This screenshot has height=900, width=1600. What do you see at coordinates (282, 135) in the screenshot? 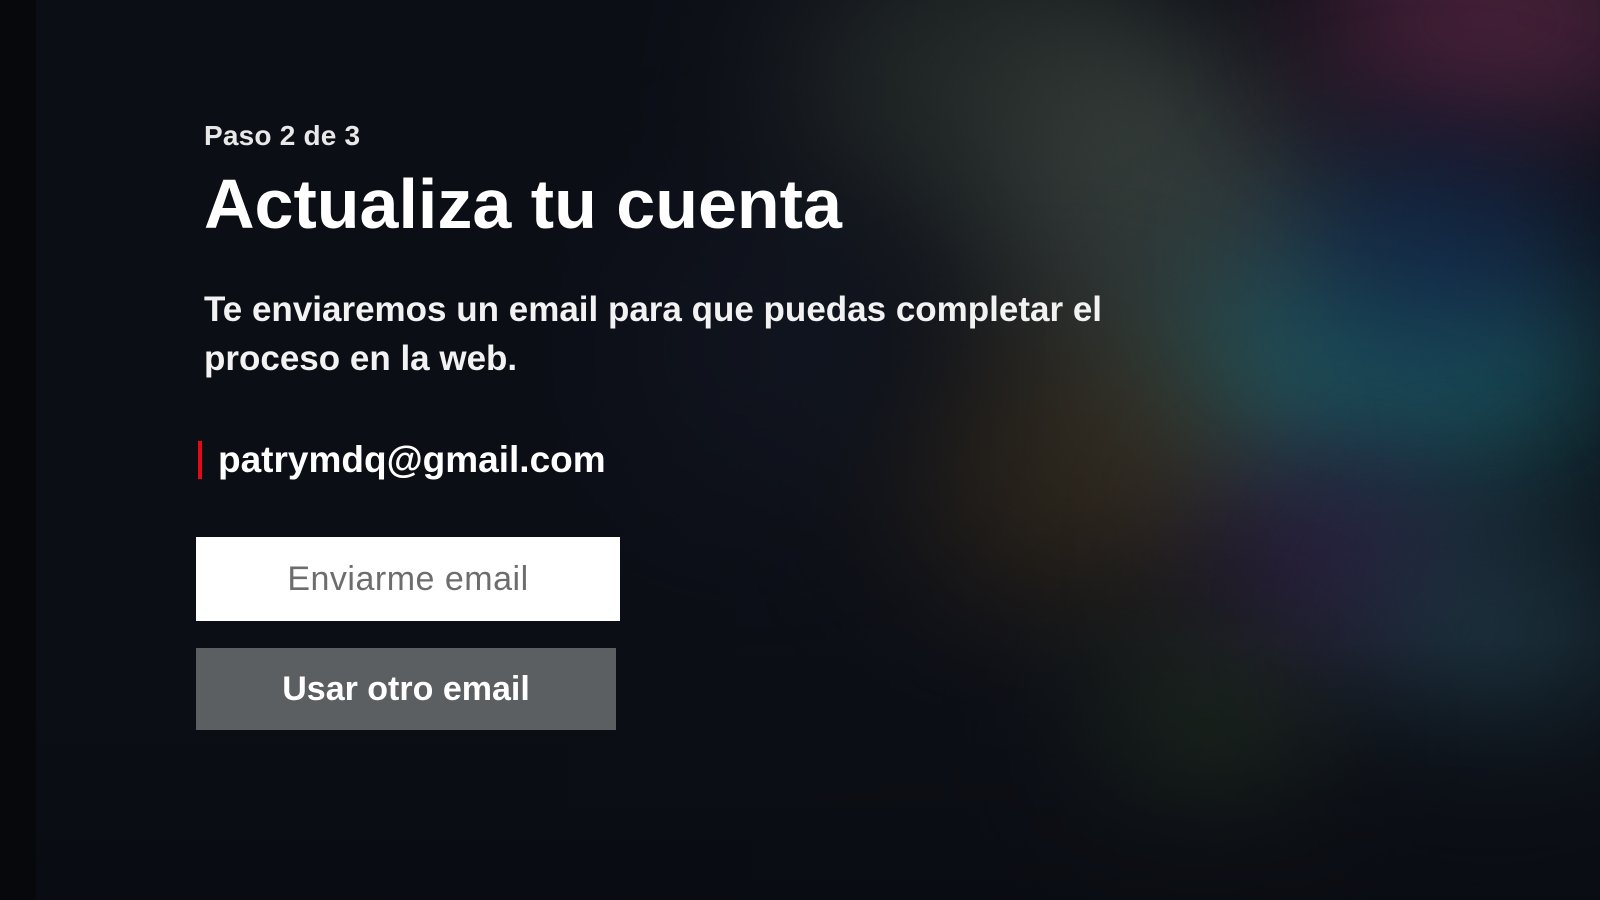
I see `step-indicator: Paso 2 de 3` at bounding box center [282, 135].